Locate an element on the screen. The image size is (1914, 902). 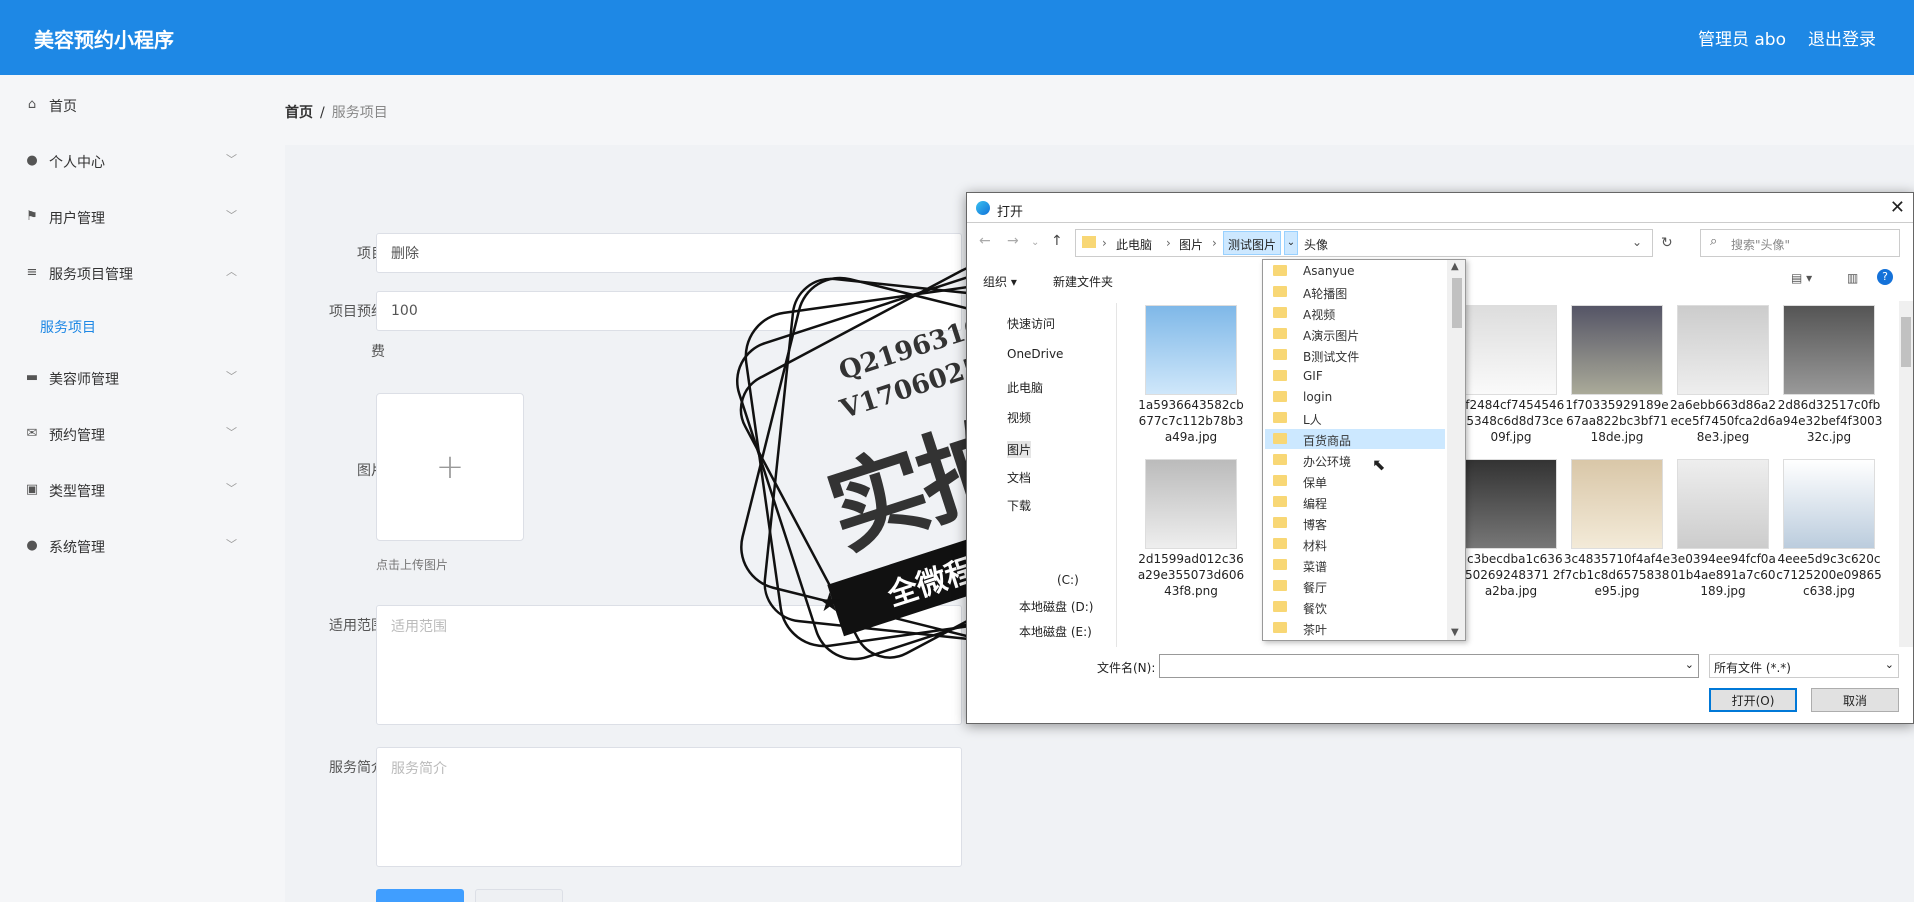
nav-item: 本地磁盘 (D:) is located at coordinates (1056, 606).